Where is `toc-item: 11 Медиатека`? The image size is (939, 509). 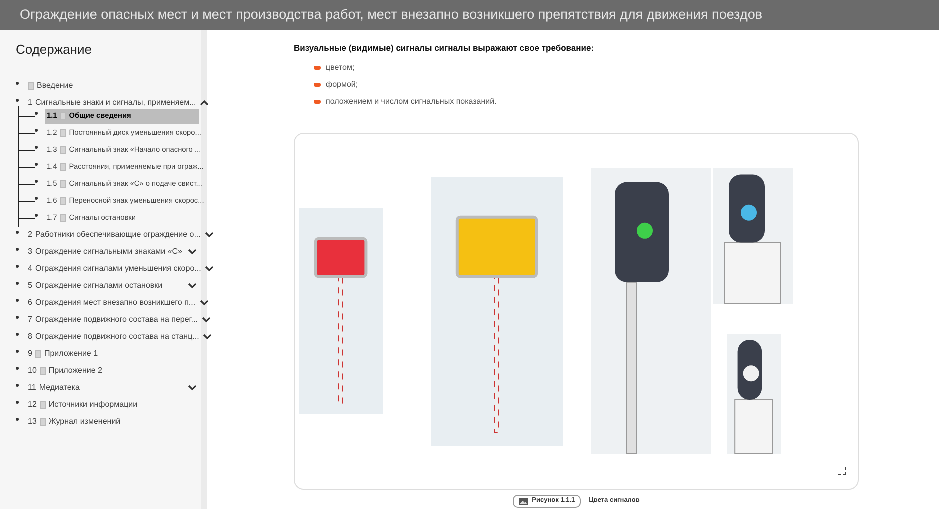
toc-item: 11 Медиатека is located at coordinates (112, 388).